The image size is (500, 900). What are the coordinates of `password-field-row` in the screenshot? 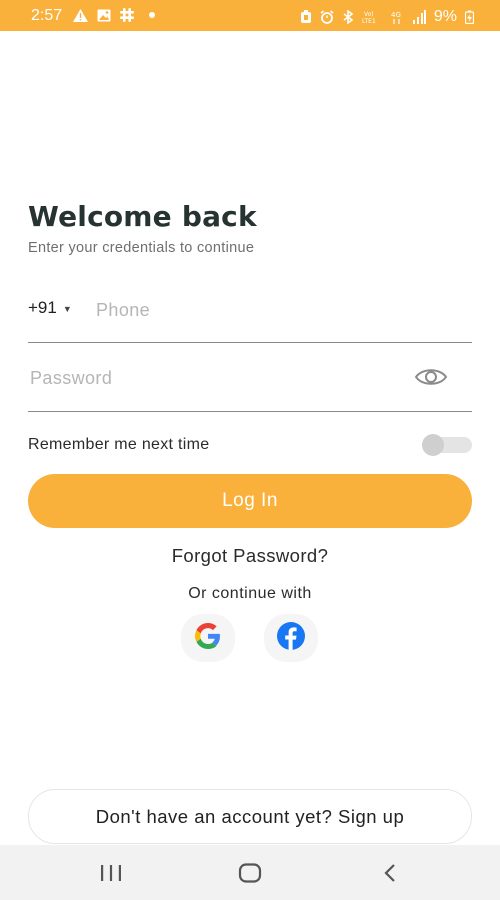 It's located at (250, 385).